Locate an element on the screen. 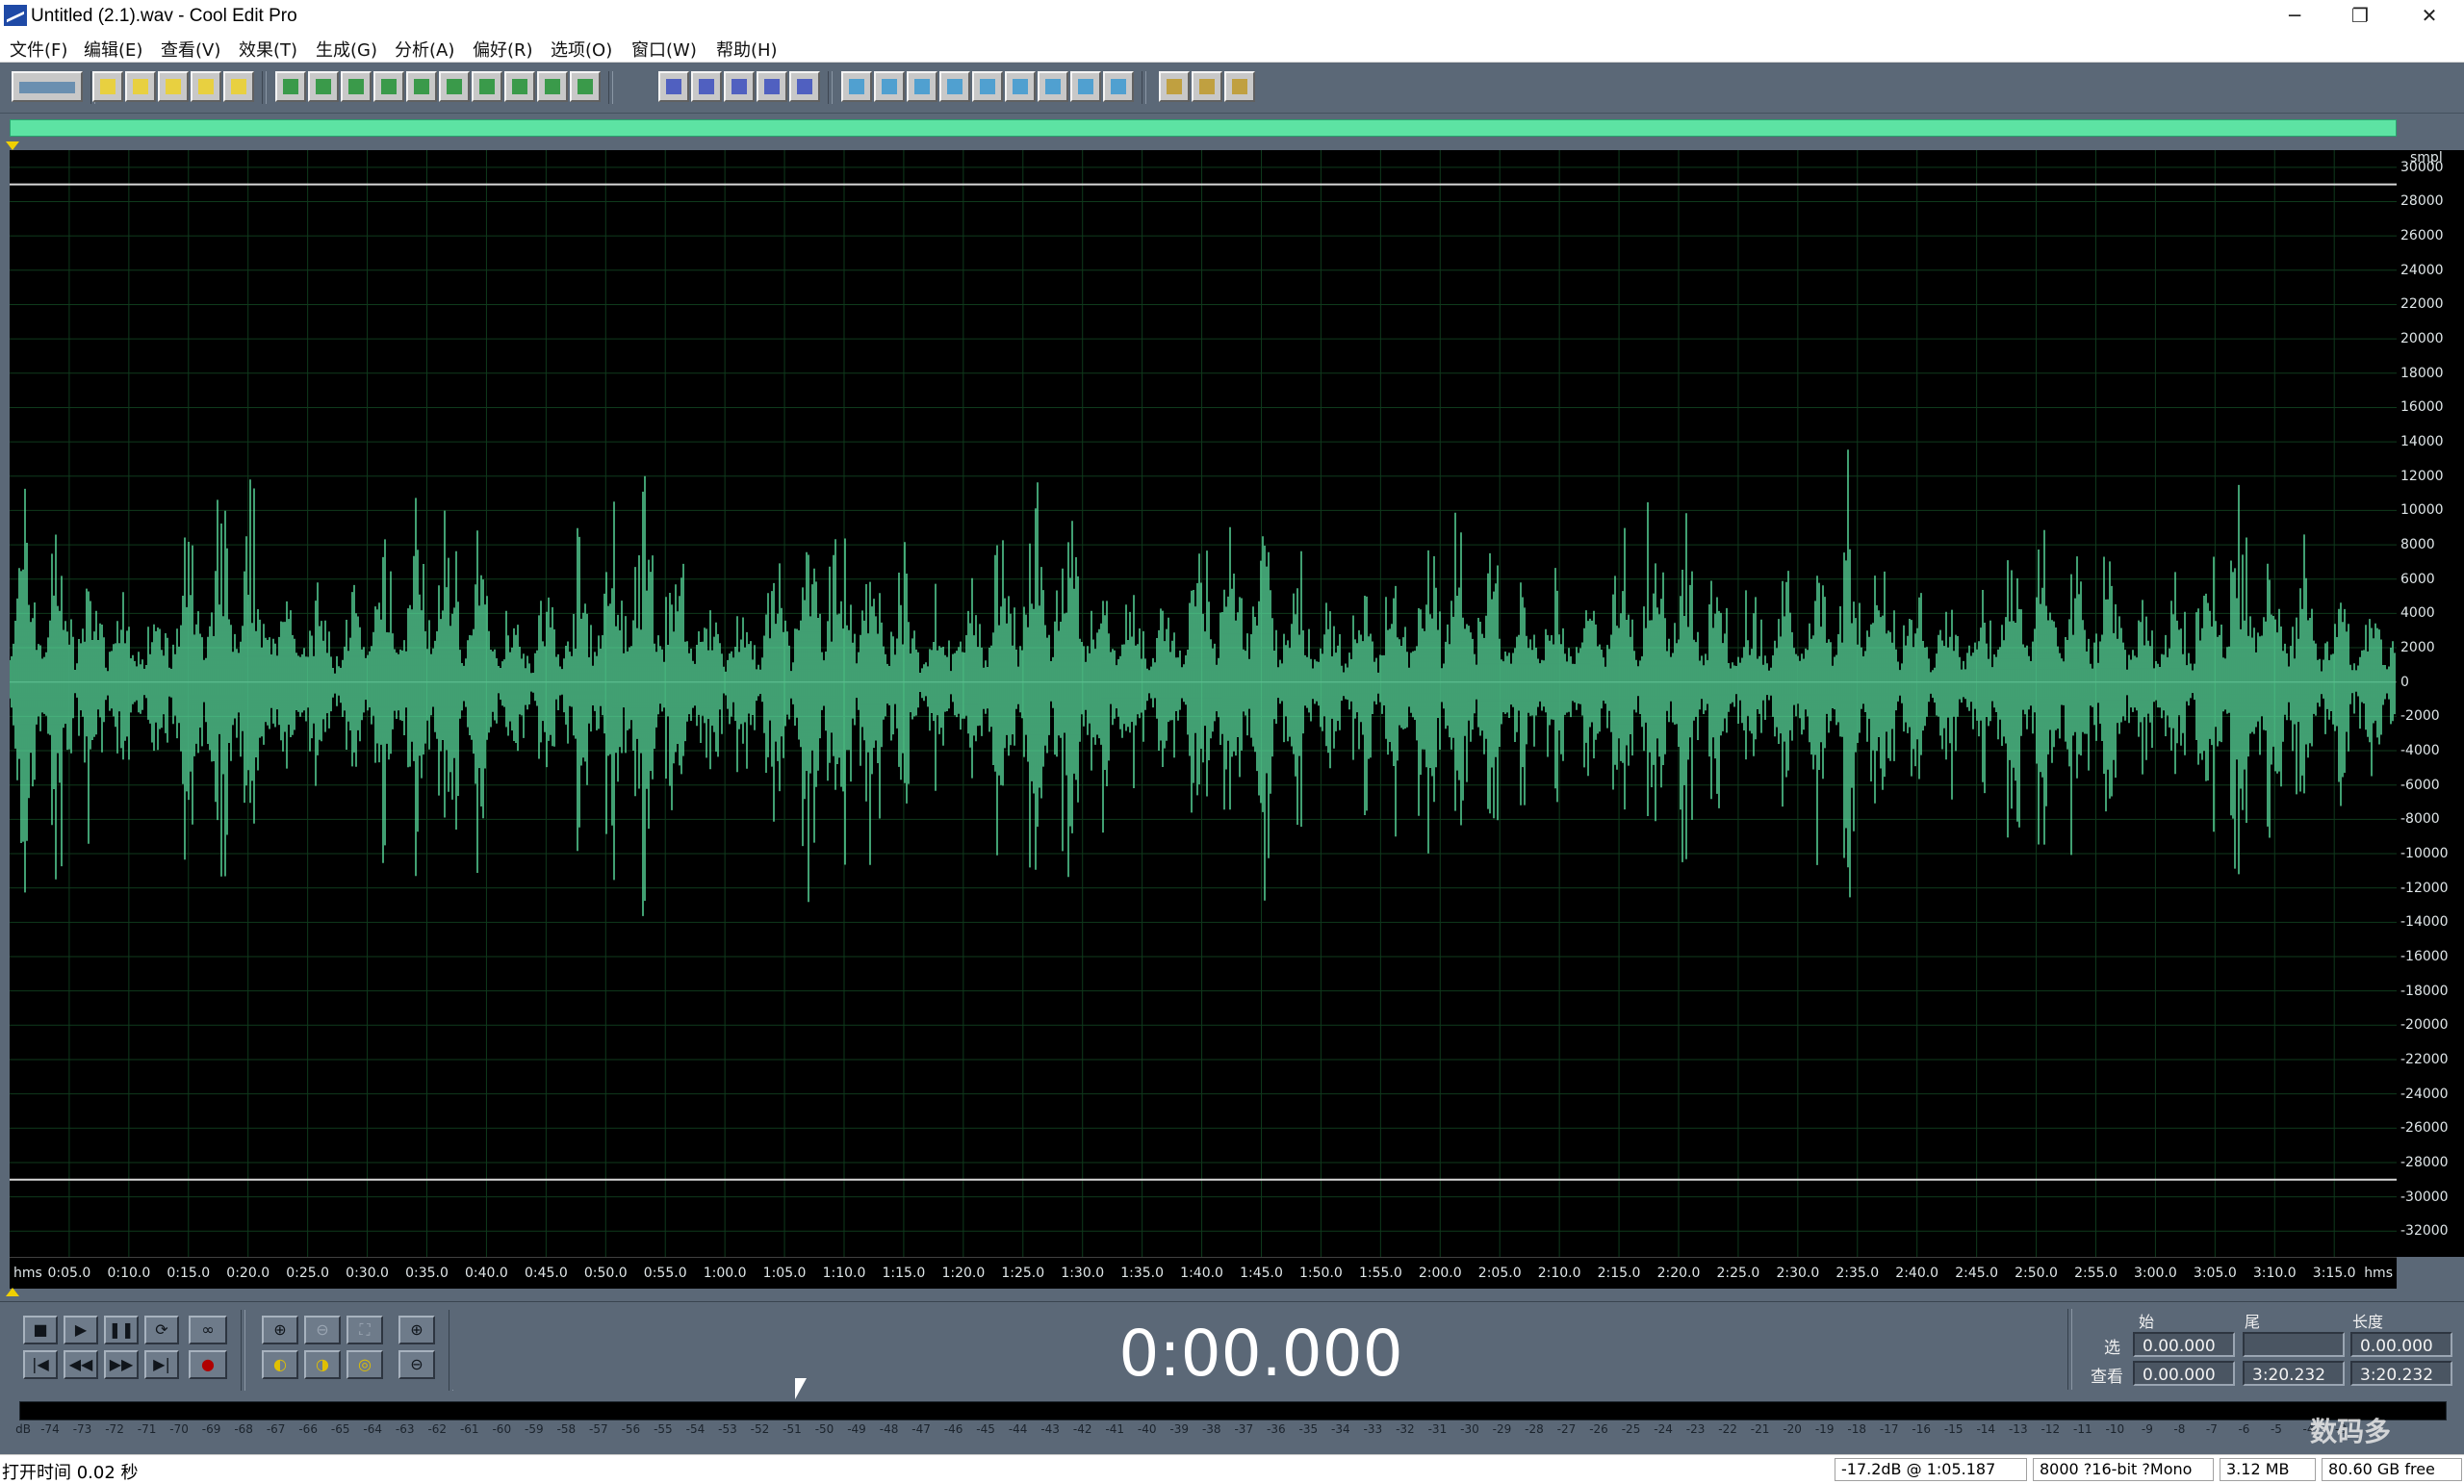 The height and width of the screenshot is (1484, 2464). properties-icon is located at coordinates (889, 87).